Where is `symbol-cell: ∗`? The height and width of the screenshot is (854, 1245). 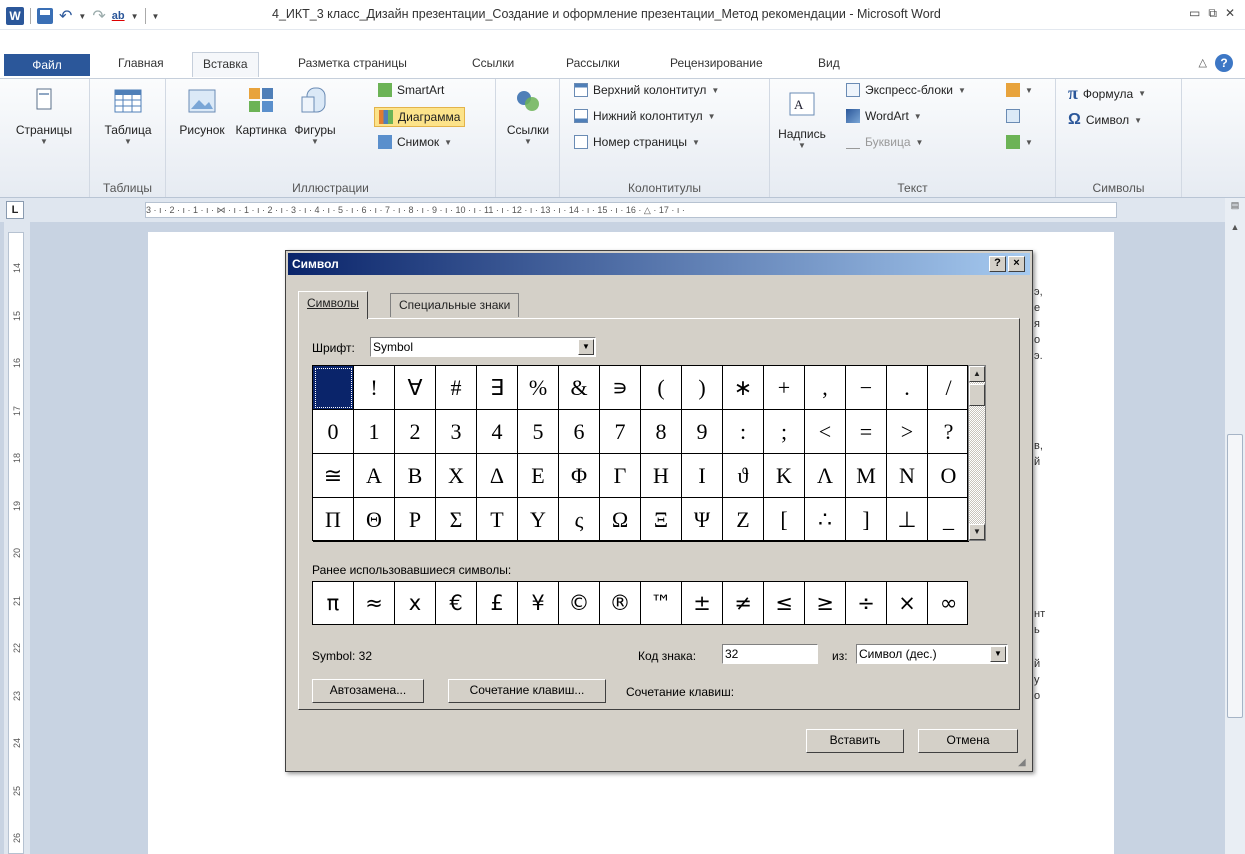
symbol-cell: ∗ is located at coordinates (743, 388).